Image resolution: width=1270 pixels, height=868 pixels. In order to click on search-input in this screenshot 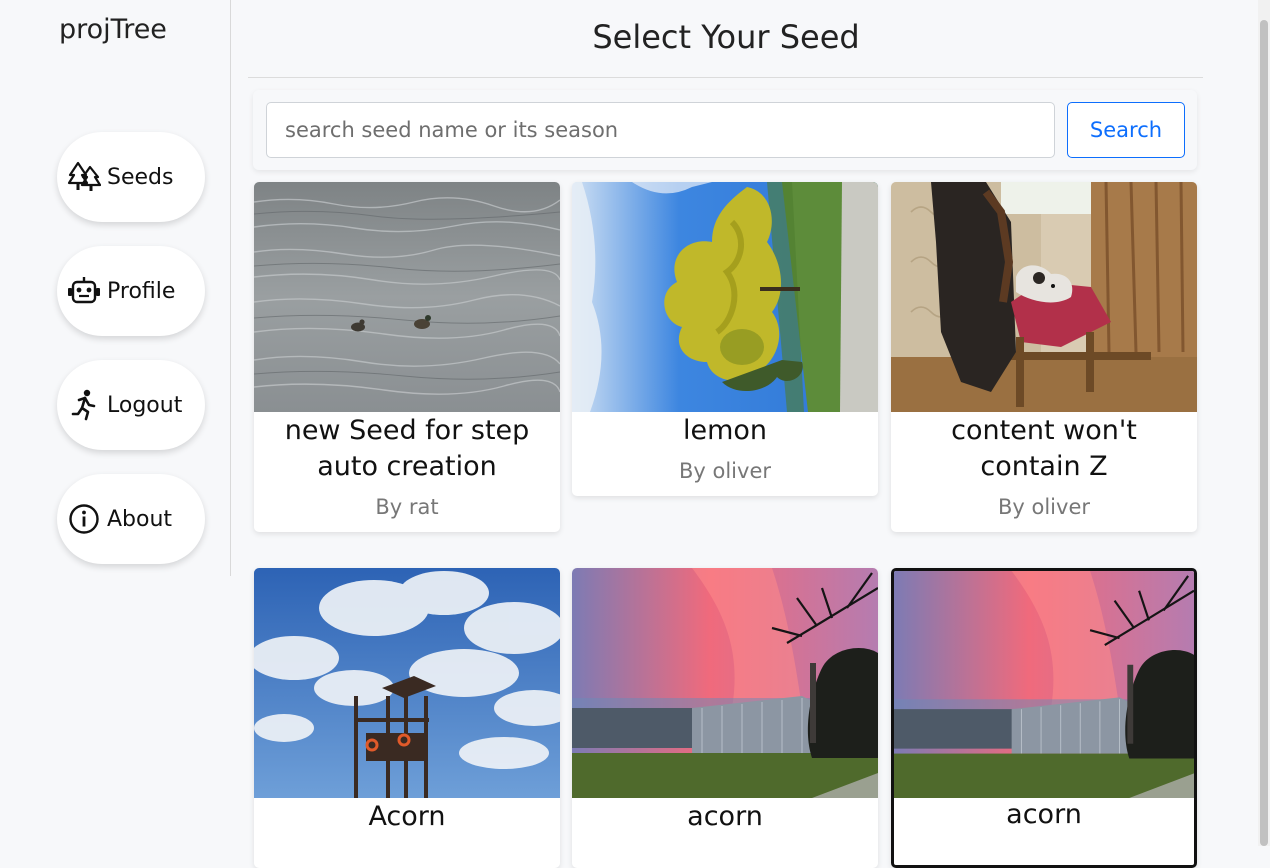, I will do `click(660, 130)`.